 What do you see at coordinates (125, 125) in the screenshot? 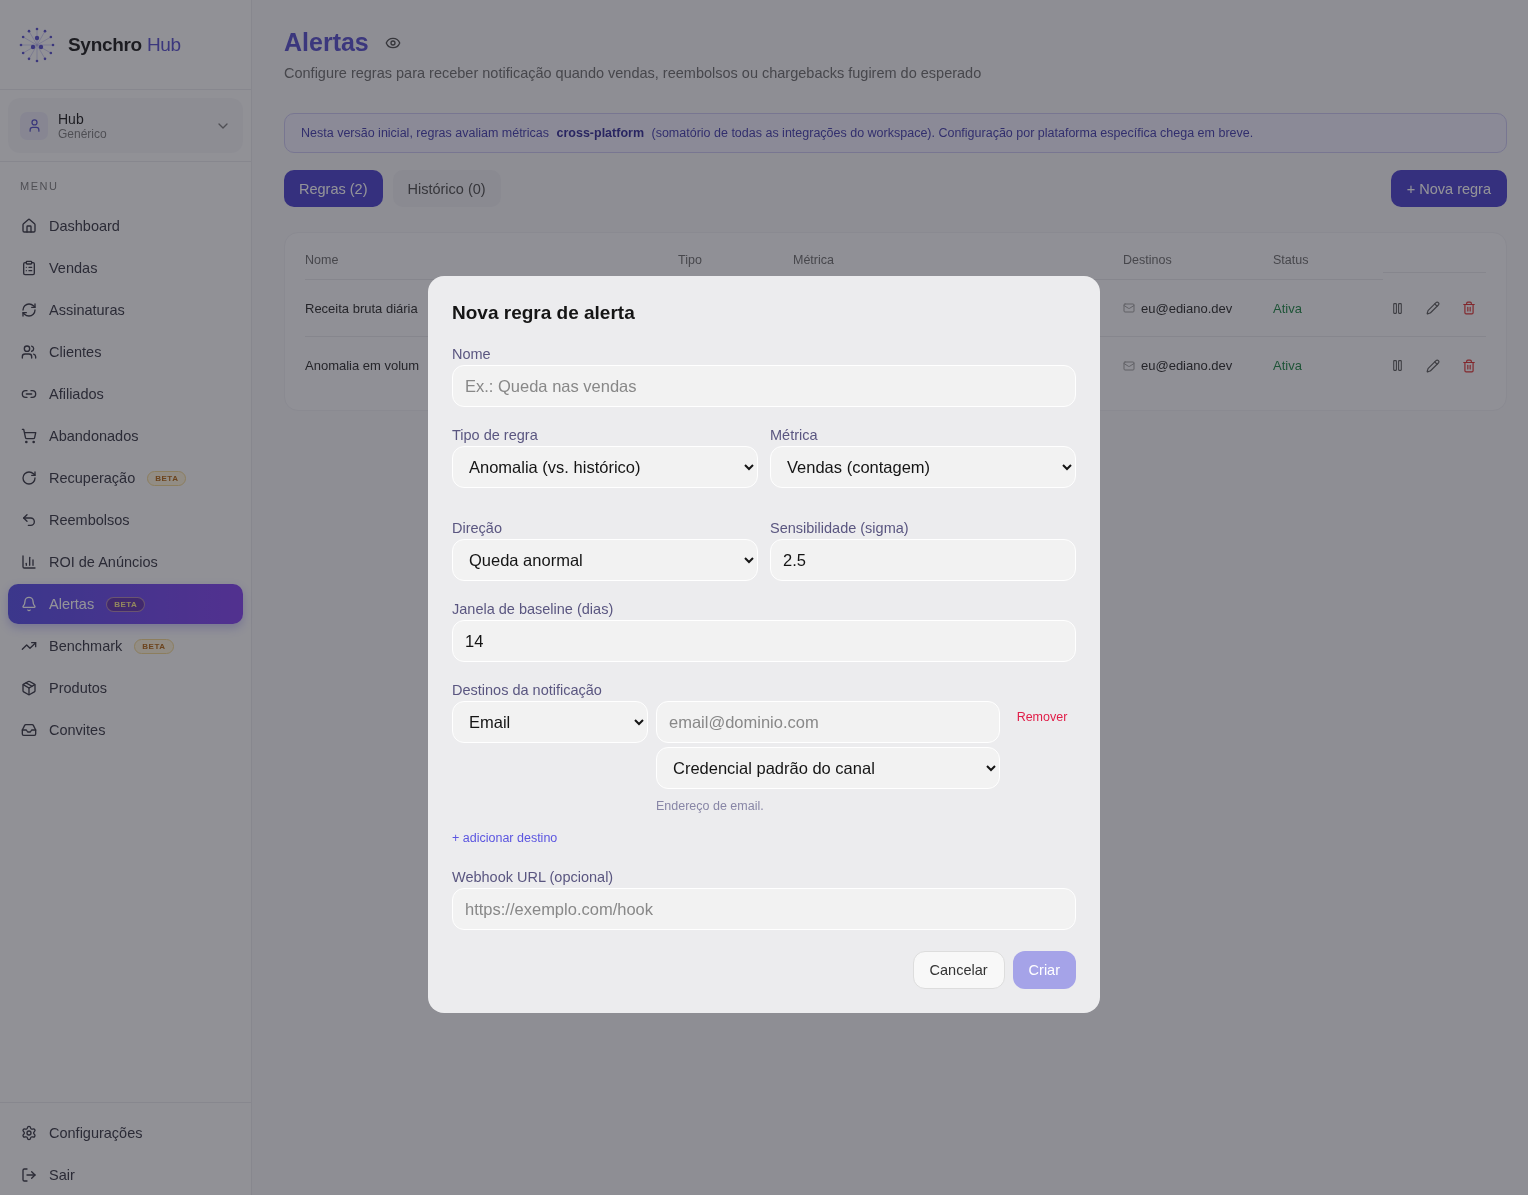
I see `workspace-selector: Hub Genérico` at bounding box center [125, 125].